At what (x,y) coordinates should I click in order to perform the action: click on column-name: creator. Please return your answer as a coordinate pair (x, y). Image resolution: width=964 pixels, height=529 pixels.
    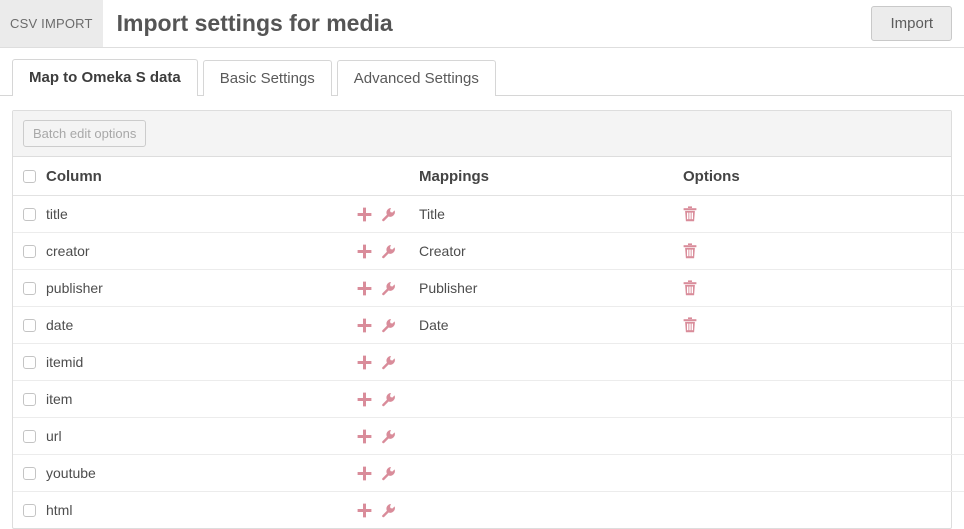
    Looking at the image, I should click on (68, 251).